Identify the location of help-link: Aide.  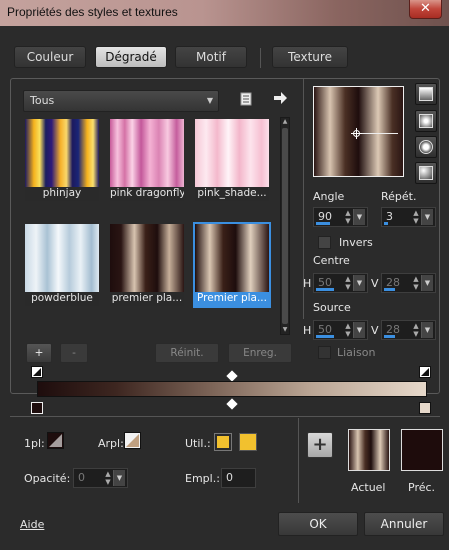
(32, 524).